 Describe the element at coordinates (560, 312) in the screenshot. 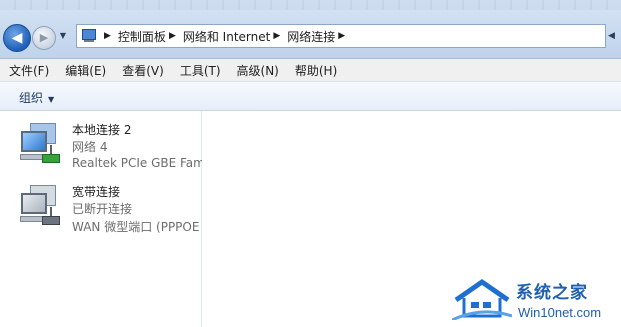

I see `watermark-url: Win10net.com` at that location.